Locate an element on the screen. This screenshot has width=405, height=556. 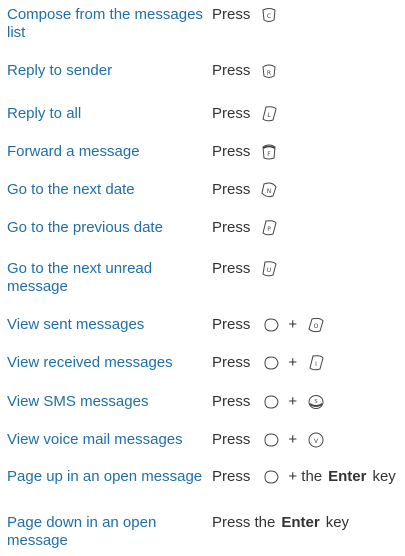
l-key-icon: L is located at coordinates (269, 114).